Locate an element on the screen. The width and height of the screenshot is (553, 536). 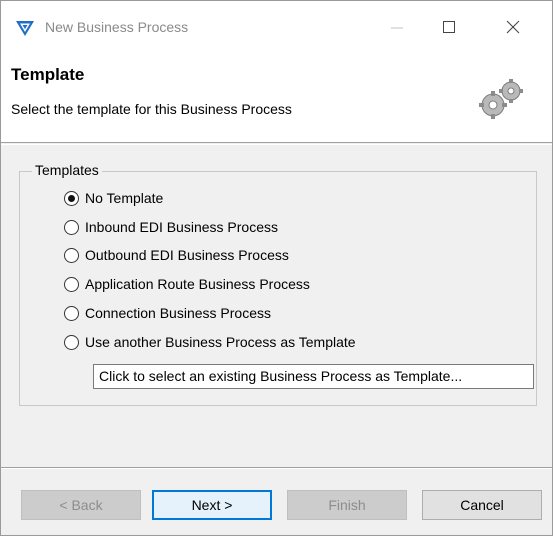
radio-button-checked is located at coordinates (71, 198).